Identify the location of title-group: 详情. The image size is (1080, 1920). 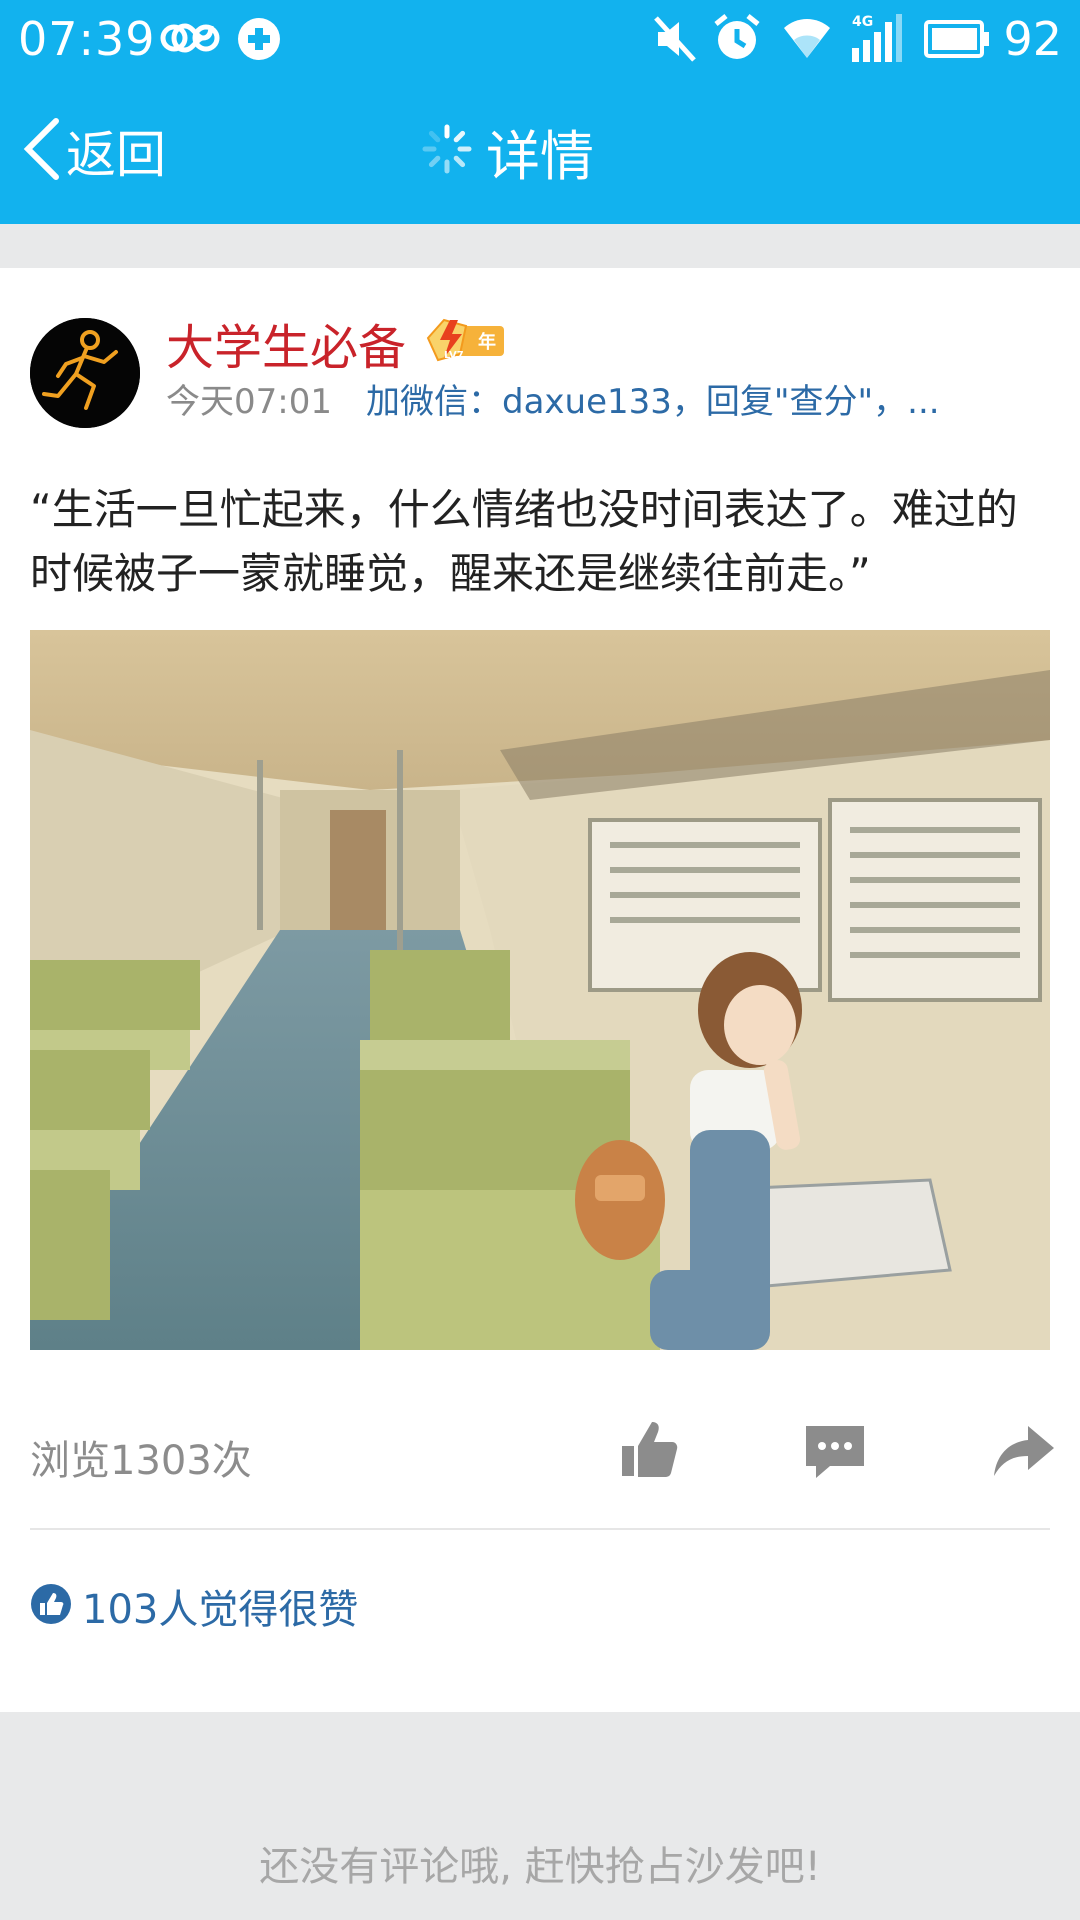
(507, 151).